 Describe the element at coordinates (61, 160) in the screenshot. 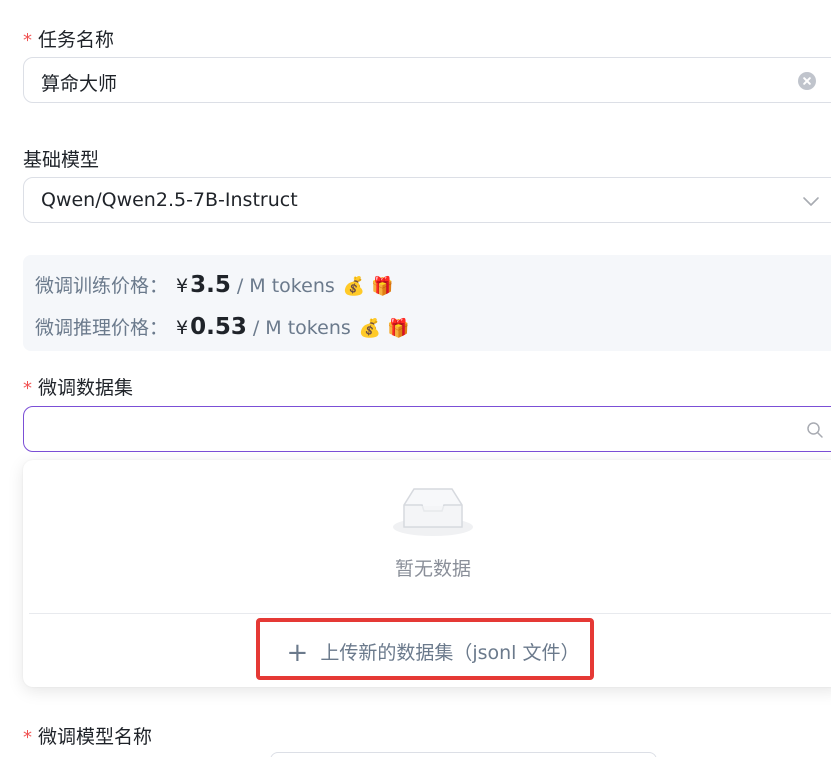

I see `base-model-label: 基础模型` at that location.